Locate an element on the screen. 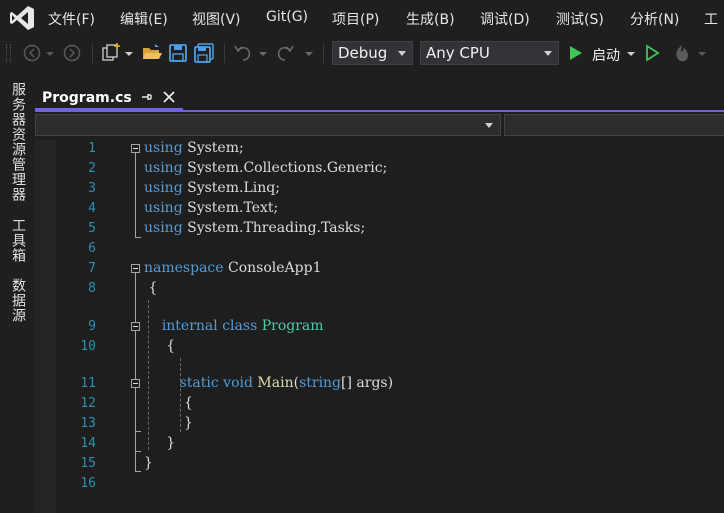 The height and width of the screenshot is (513, 724). redo-dropdown-icon is located at coordinates (309, 53).